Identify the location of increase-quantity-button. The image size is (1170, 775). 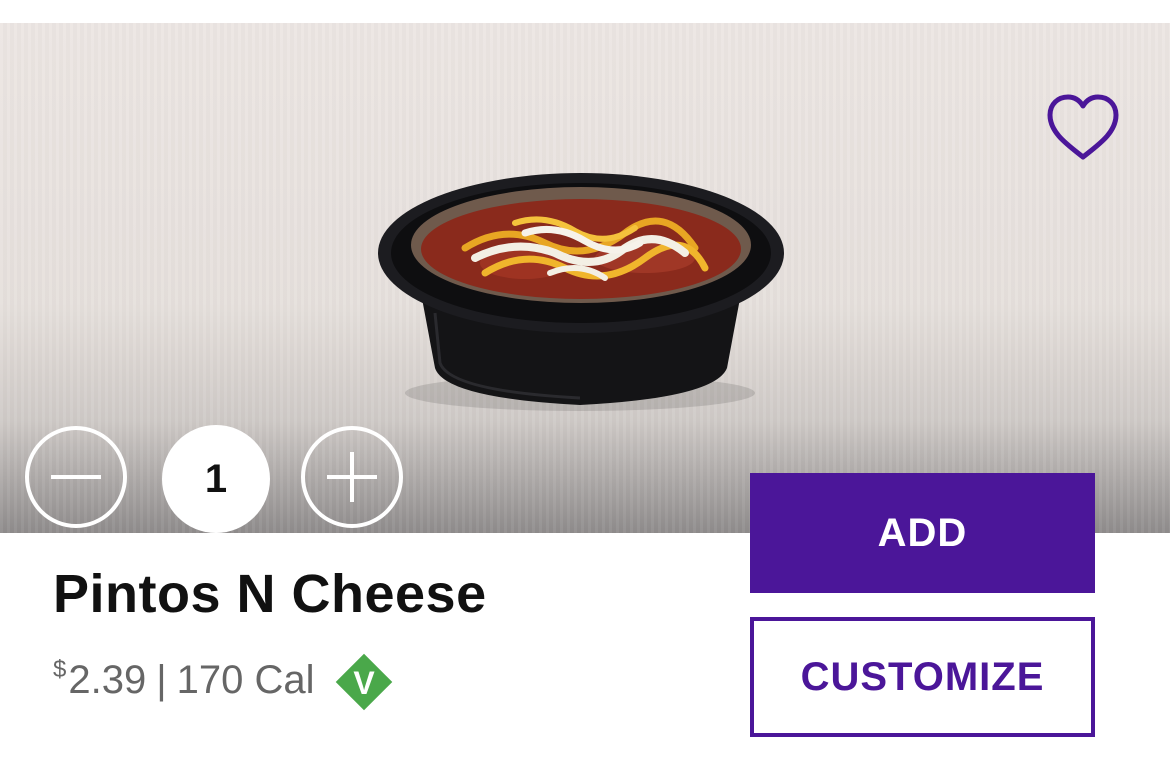
(352, 477).